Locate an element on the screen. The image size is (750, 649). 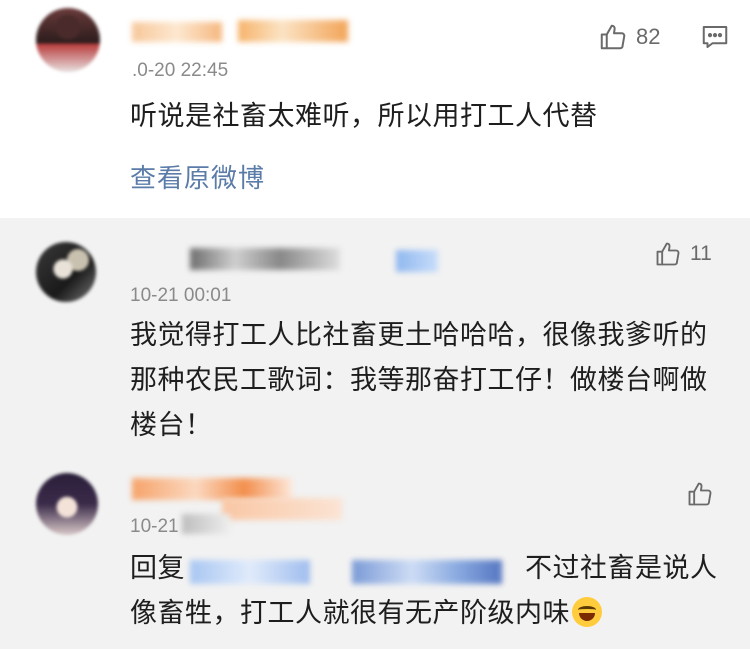
comment-timestamp: .0-20 22:45 is located at coordinates (180, 70).